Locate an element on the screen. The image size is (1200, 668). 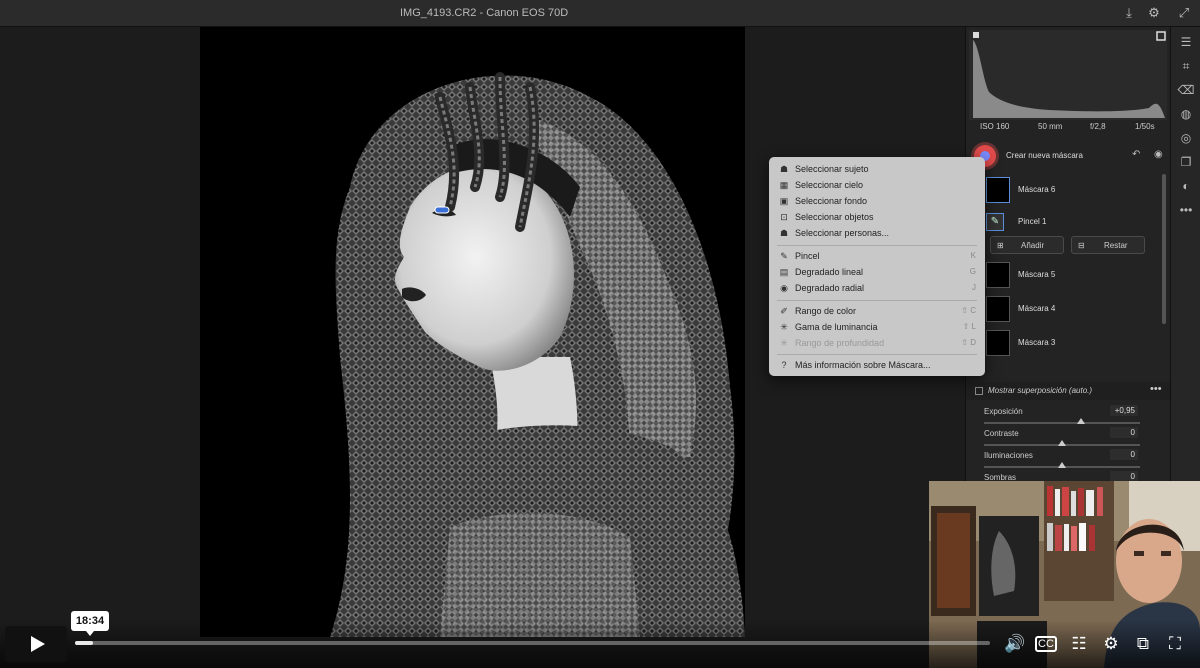
add-button: ⊞ Añadir is located at coordinates (1027, 245).